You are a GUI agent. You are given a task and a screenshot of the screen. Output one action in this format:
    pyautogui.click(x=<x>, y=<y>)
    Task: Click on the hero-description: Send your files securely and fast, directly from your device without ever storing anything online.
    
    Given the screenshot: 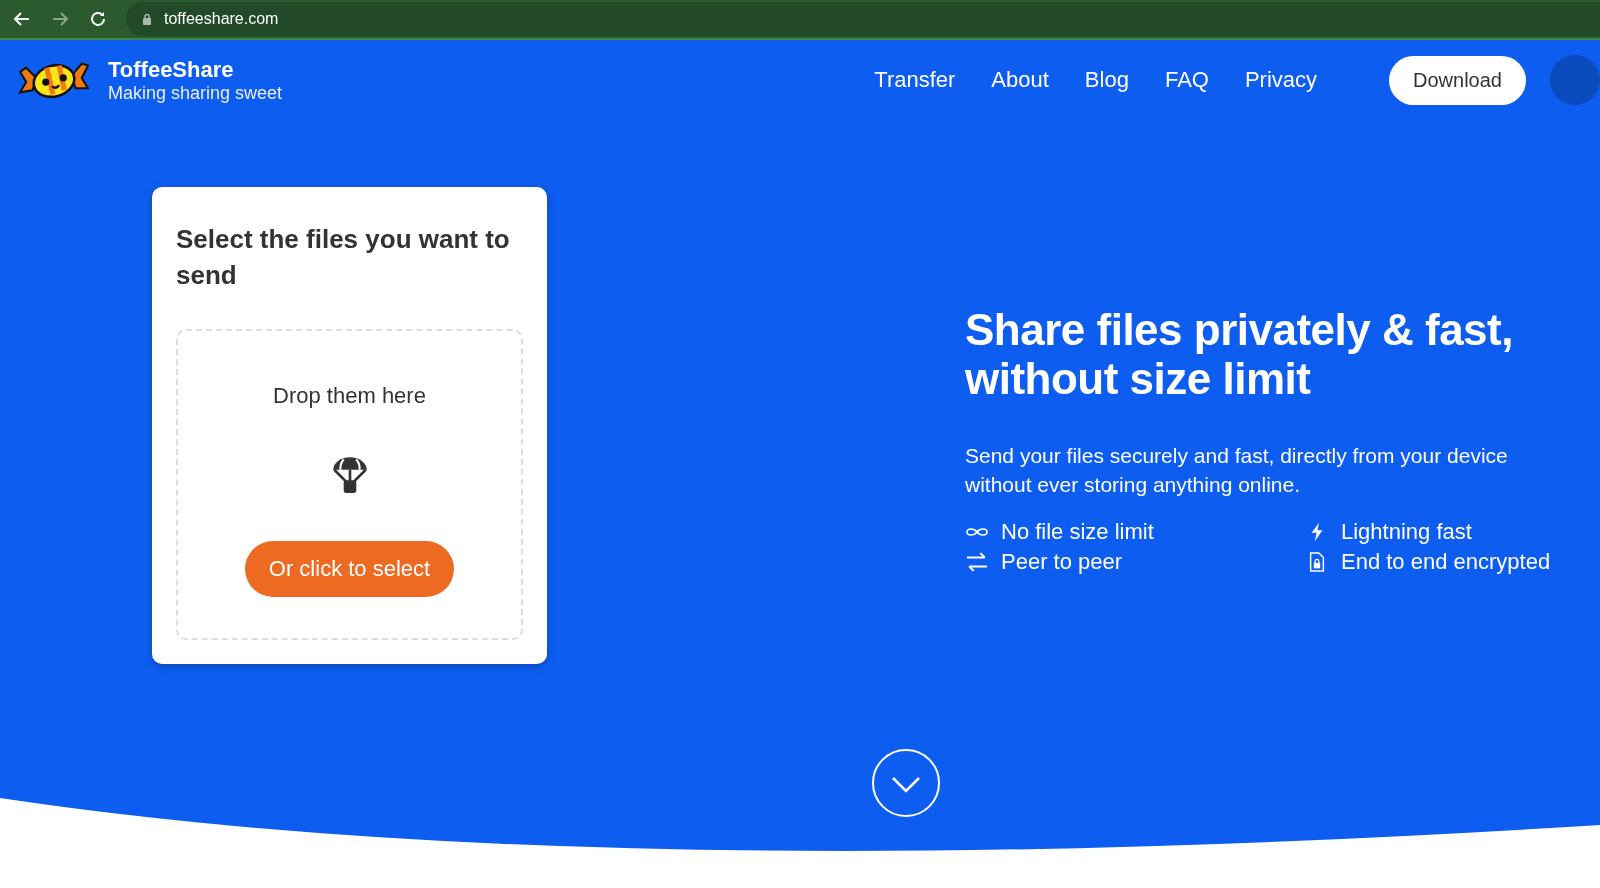 What is the action you would take?
    pyautogui.click(x=1237, y=470)
    